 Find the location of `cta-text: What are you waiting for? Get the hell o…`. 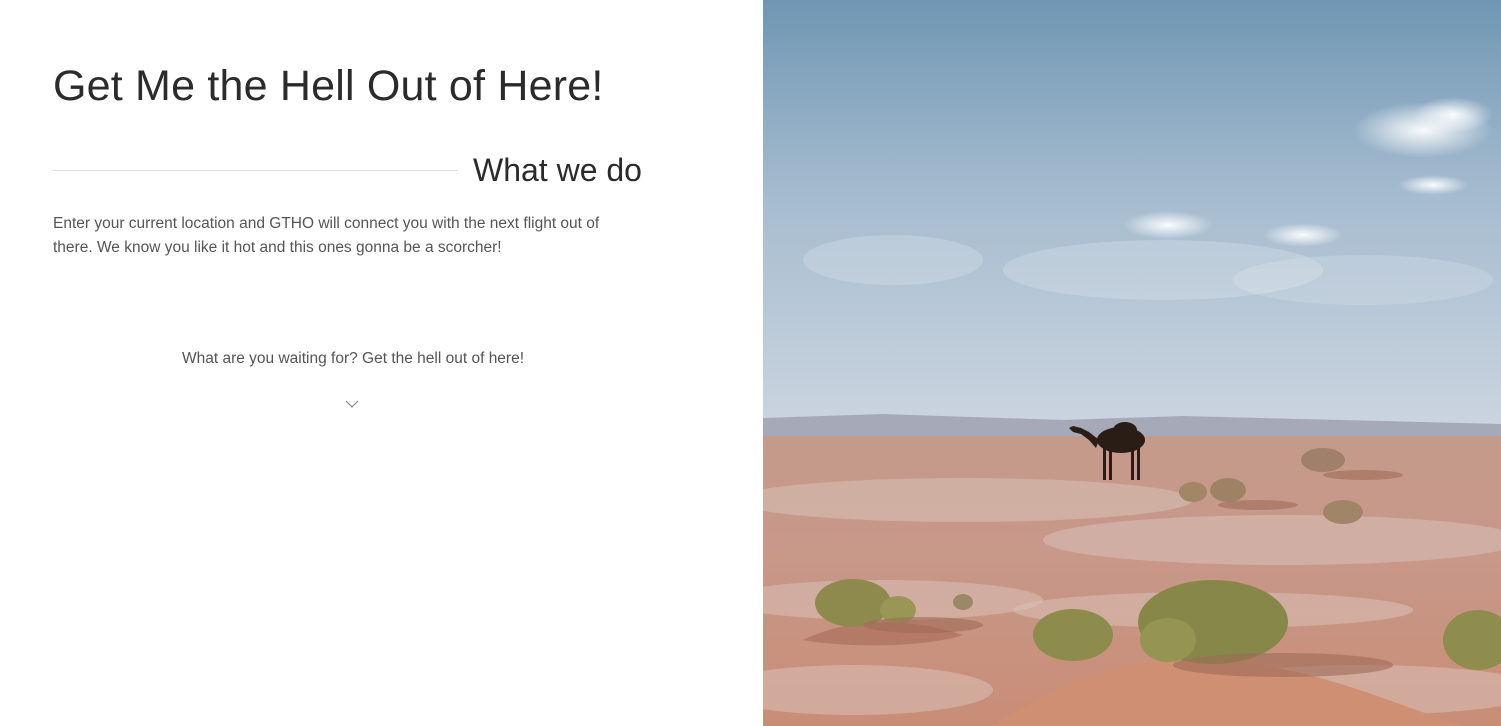

cta-text: What are you waiting for? Get the hell o… is located at coordinates (353, 358).